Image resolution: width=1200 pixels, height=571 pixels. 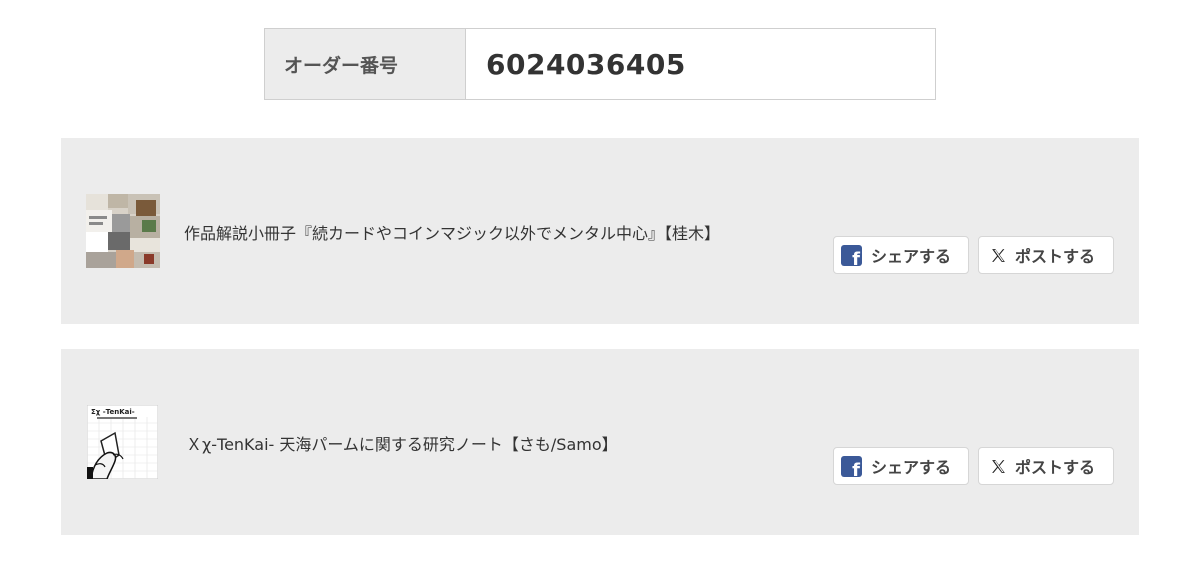 What do you see at coordinates (402, 443) in the screenshot?
I see `product-title: Ｘχ-TenKai- 天海パームに関する研究ノート【さも/Samo】` at bounding box center [402, 443].